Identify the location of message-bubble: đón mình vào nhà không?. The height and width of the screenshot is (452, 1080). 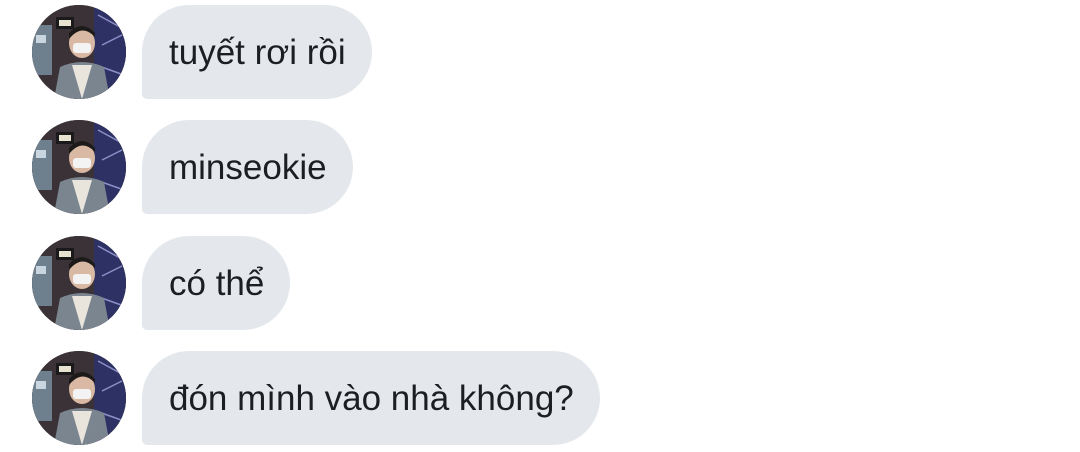
(371, 398).